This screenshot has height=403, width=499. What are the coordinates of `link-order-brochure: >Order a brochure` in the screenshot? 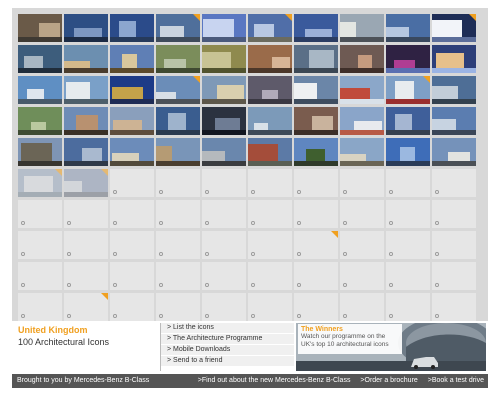 It's located at (388, 380).